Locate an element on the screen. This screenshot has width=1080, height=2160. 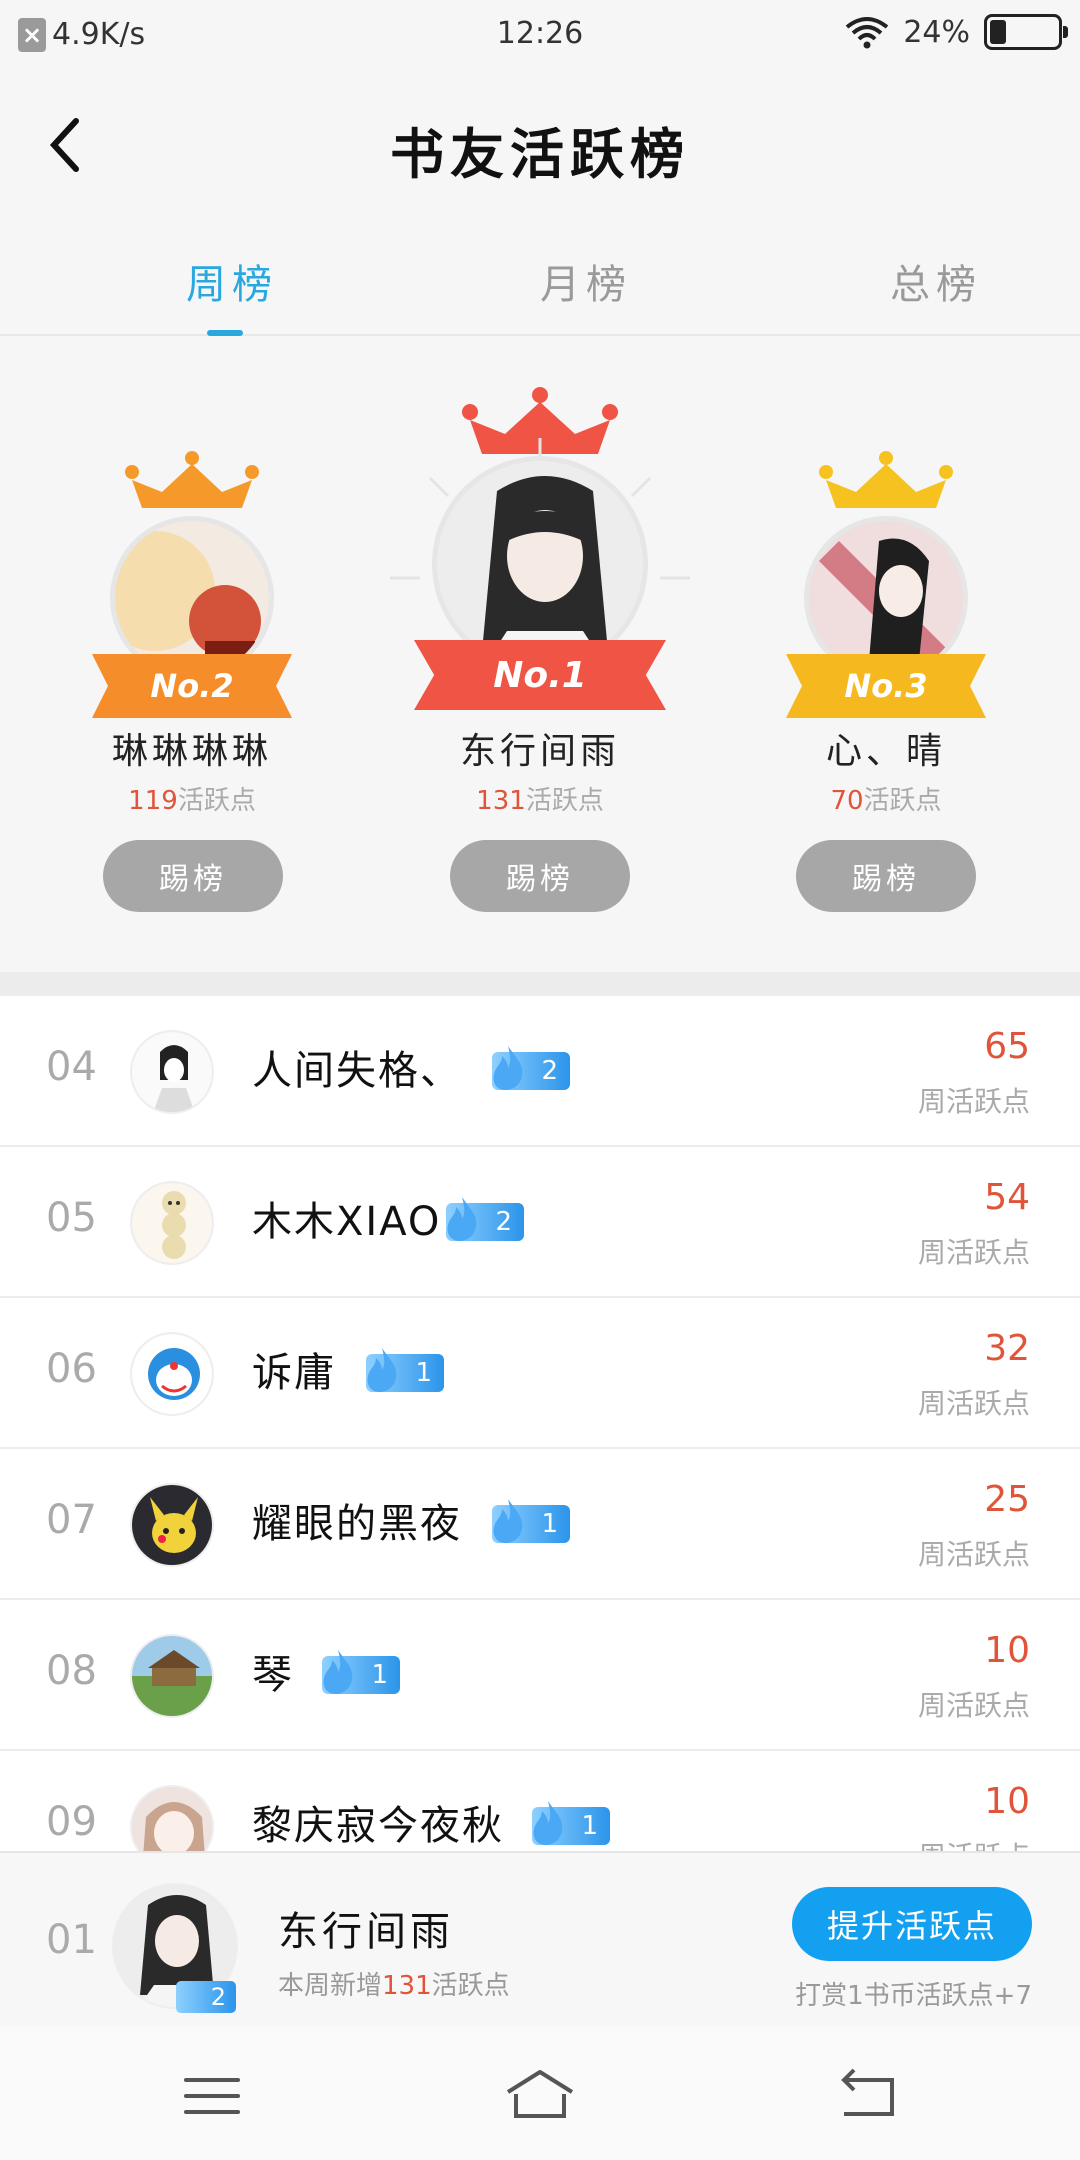
system-nav-bar is located at coordinates (540, 2093).